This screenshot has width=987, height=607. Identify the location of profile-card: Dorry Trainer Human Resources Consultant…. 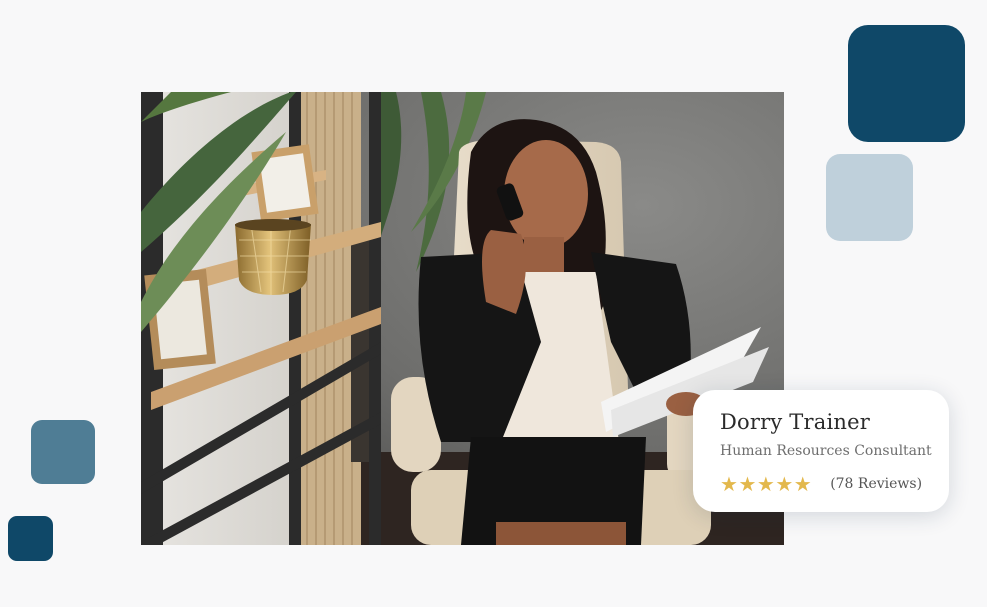
(821, 451).